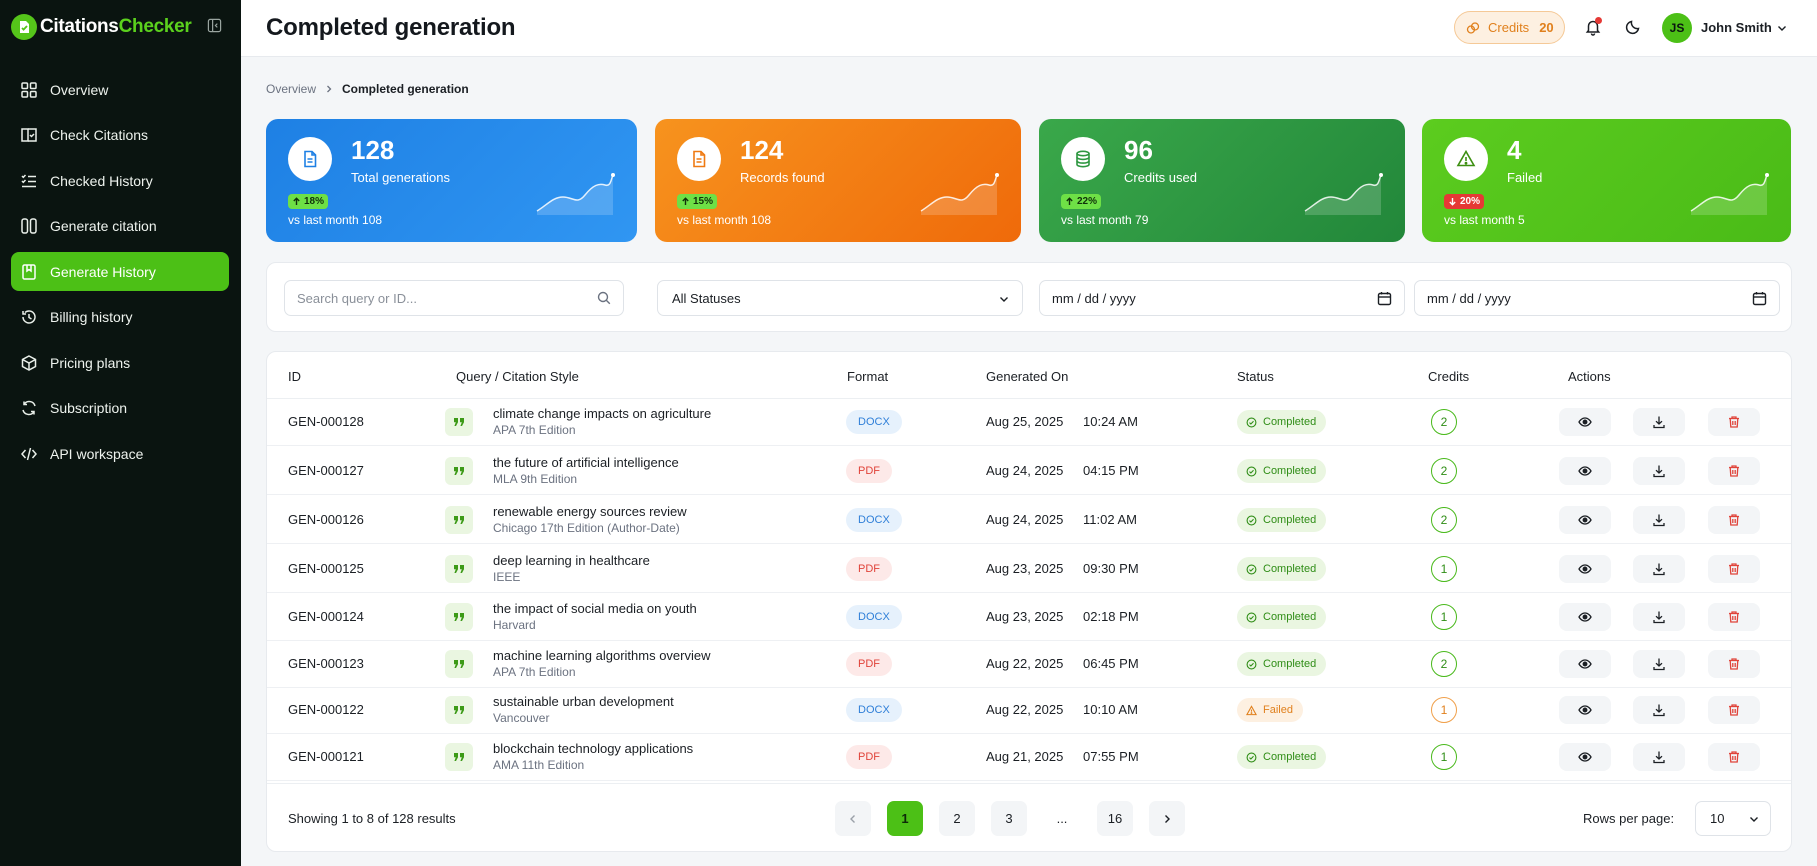 This screenshot has width=1817, height=866. Describe the element at coordinates (586, 462) in the screenshot. I see `row-query: the future of artificial intelligence` at that location.